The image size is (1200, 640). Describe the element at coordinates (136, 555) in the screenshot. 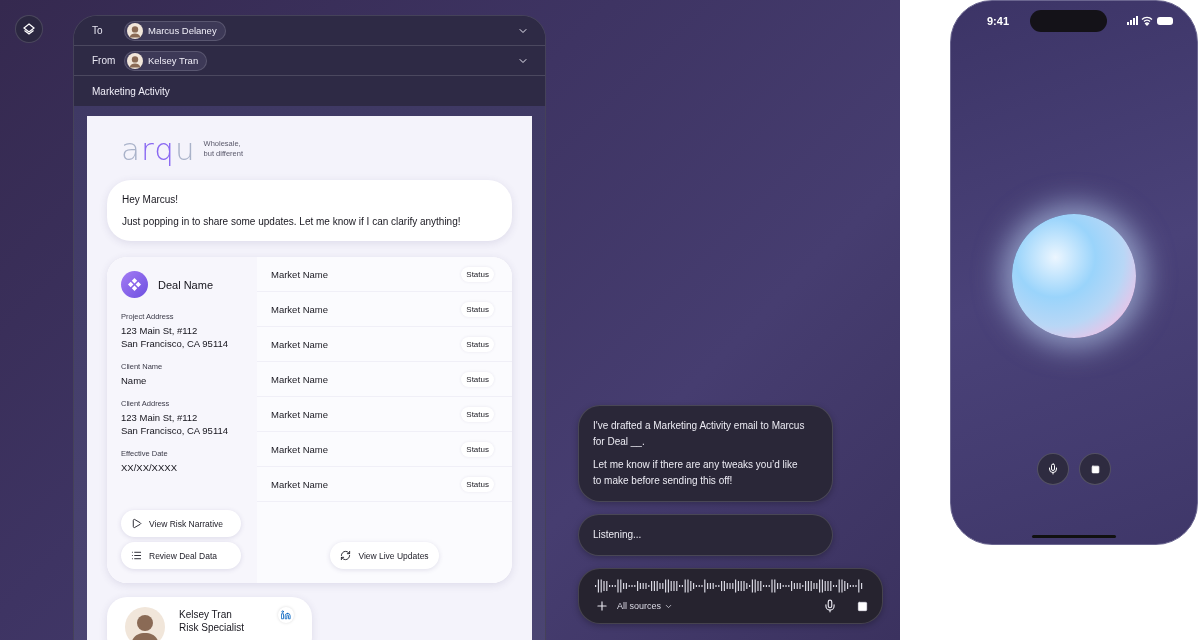

I see `list-icon` at that location.